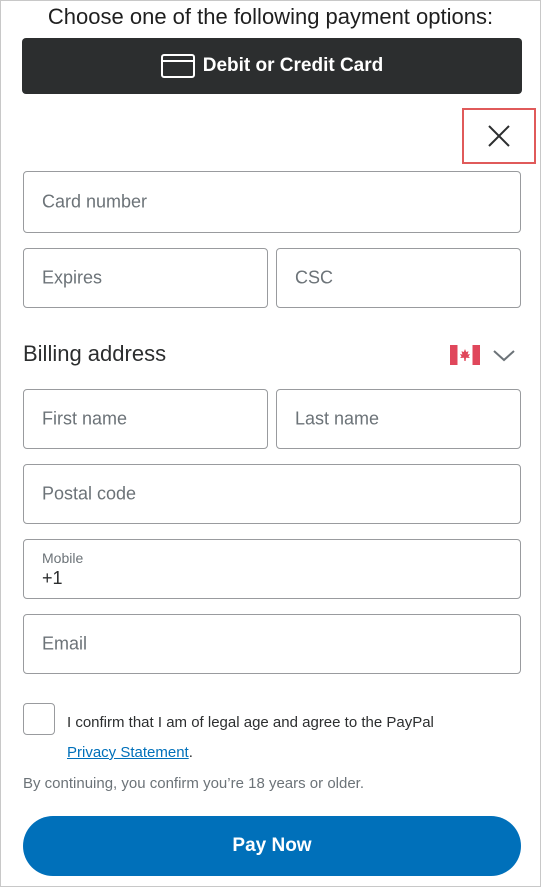  I want to click on privacy-period: ., so click(190, 752).